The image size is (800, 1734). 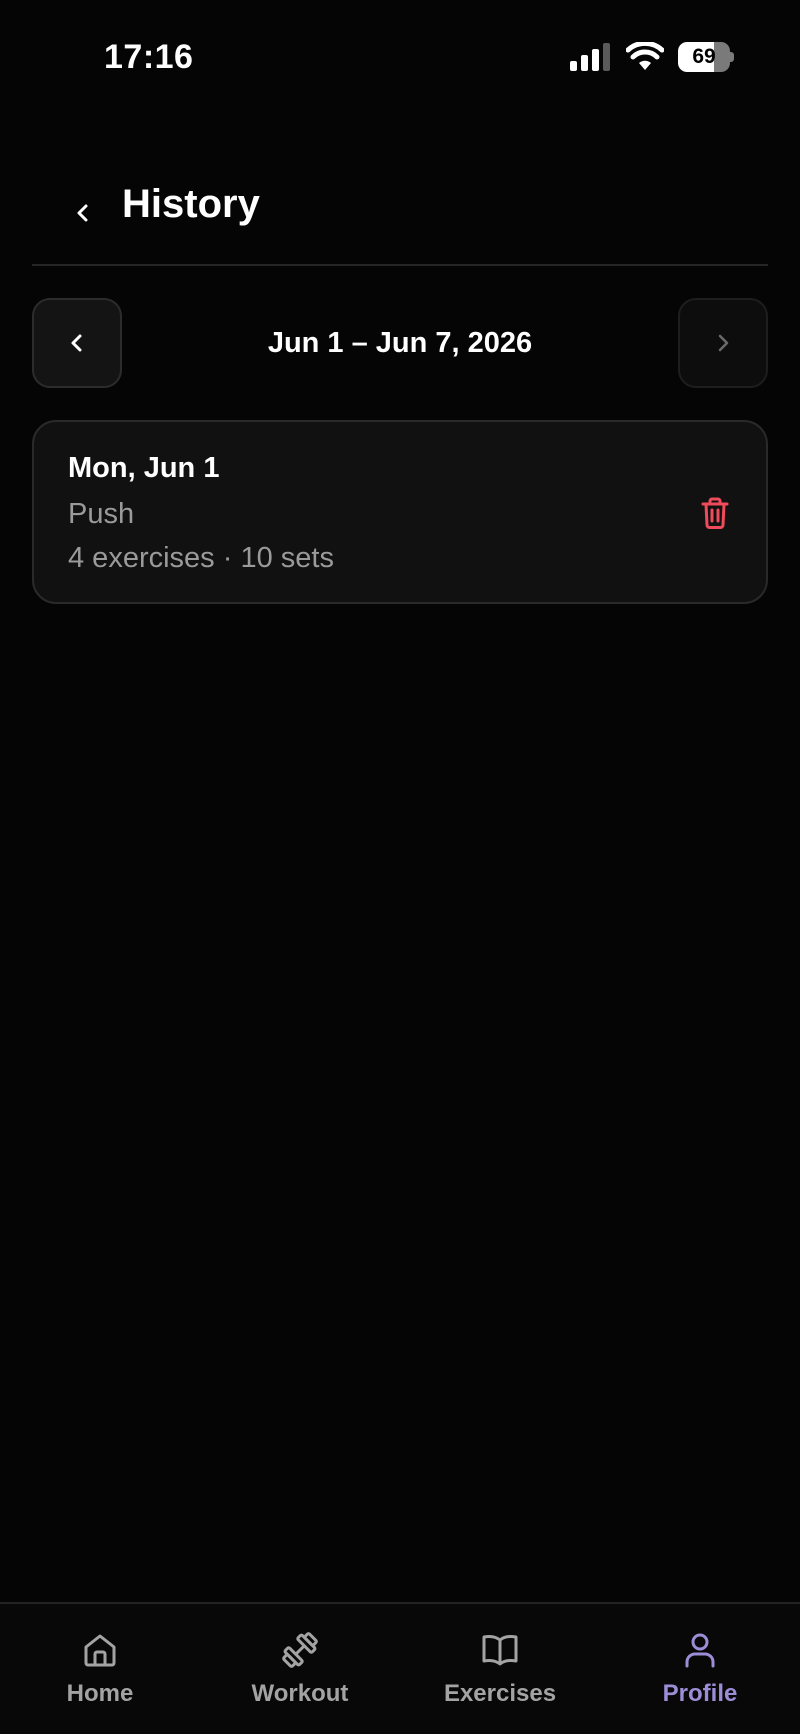 I want to click on battery-level: 69, so click(x=704, y=56).